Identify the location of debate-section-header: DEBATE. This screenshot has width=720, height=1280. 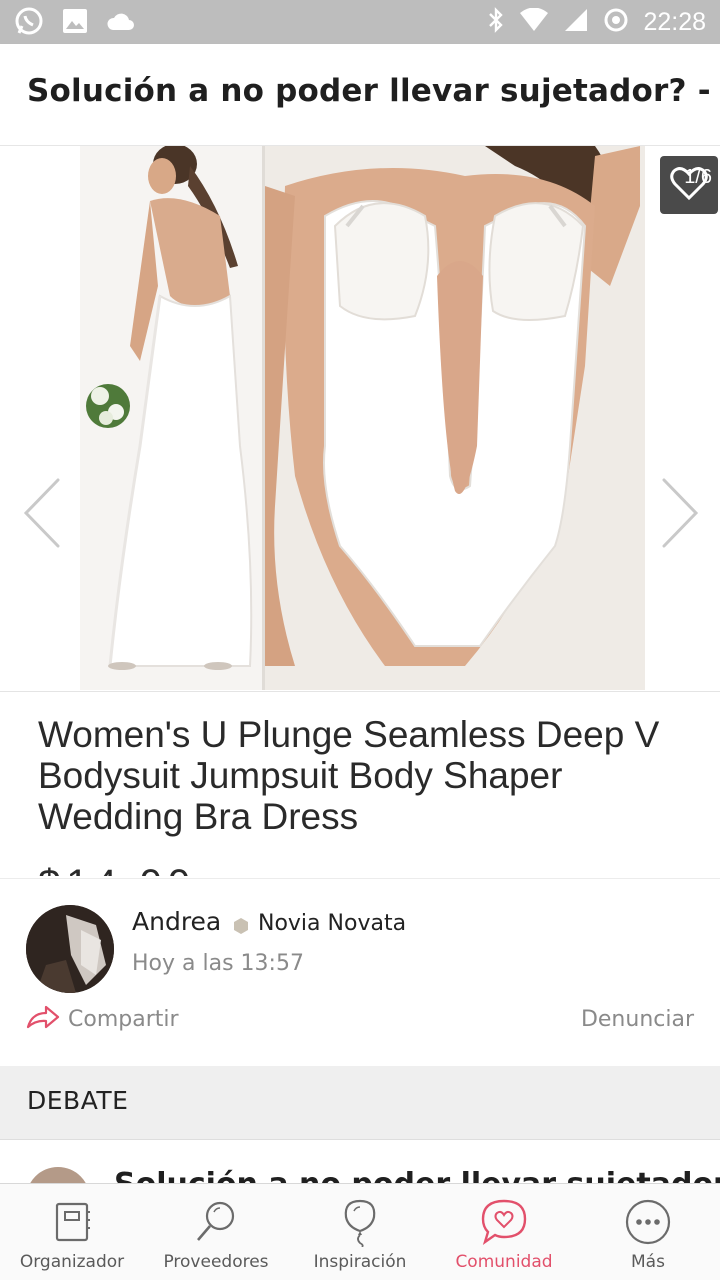
(360, 1103).